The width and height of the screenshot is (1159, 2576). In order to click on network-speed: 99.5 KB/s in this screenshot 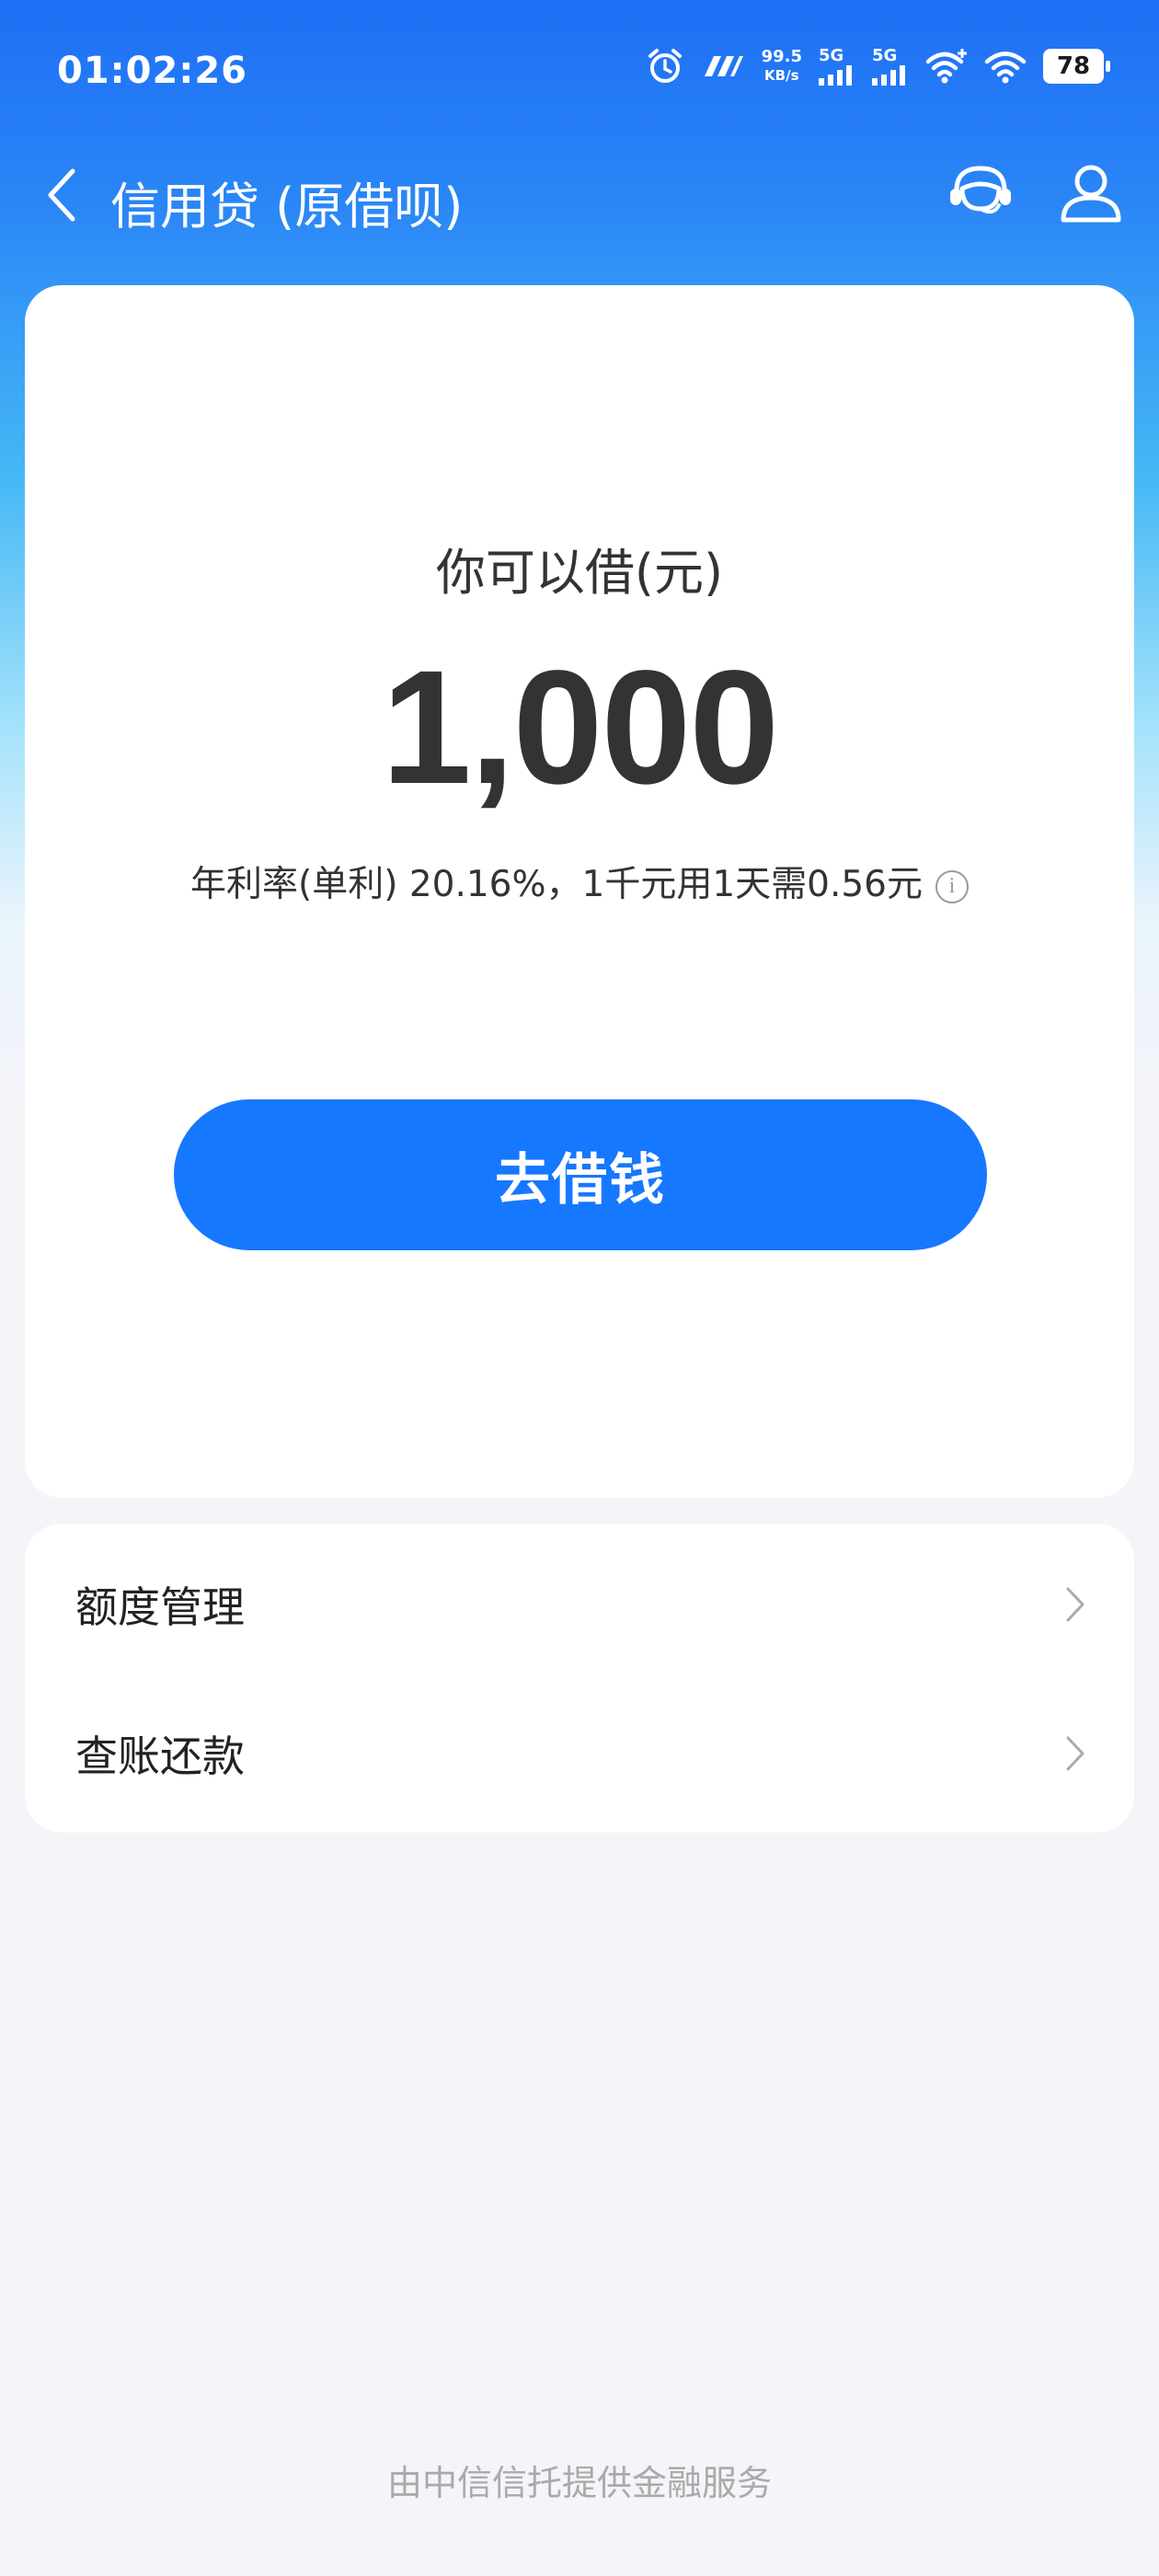, I will do `click(781, 65)`.